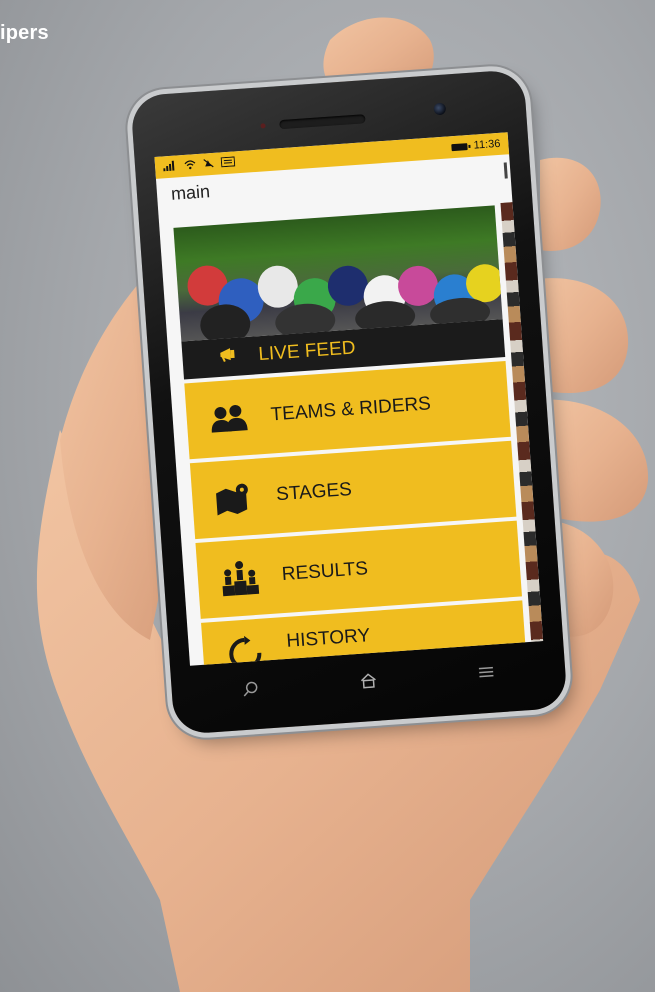  I want to click on menu-icon, so click(486, 674).